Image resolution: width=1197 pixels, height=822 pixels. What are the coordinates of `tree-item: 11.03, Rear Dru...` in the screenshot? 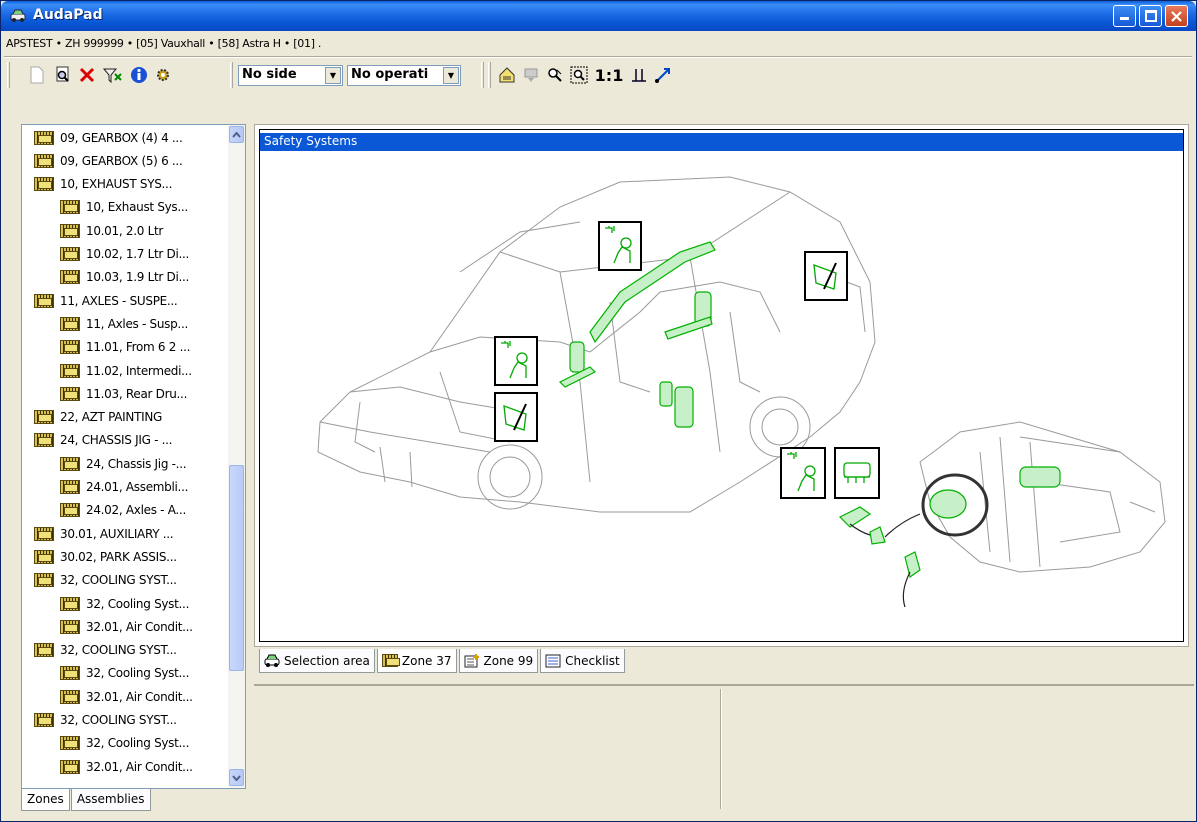 It's located at (123, 393).